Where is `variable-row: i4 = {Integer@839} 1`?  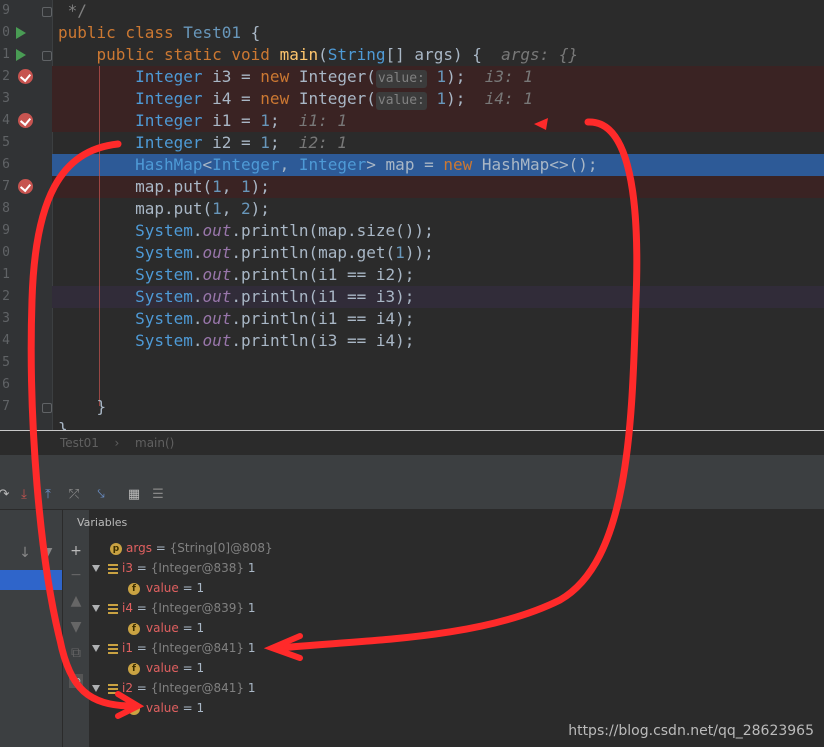 variable-row: i4 = {Integer@839} 1 is located at coordinates (174, 608).